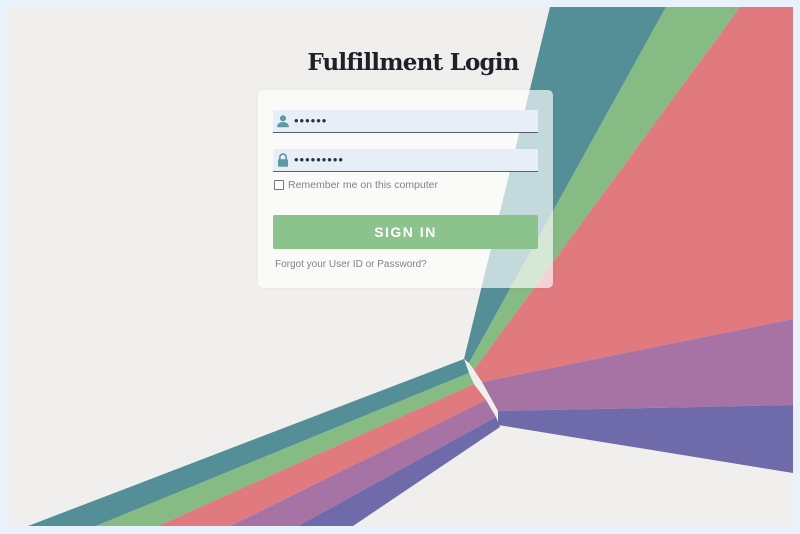  What do you see at coordinates (319, 159) in the screenshot?
I see `password-value: •••••••••` at bounding box center [319, 159].